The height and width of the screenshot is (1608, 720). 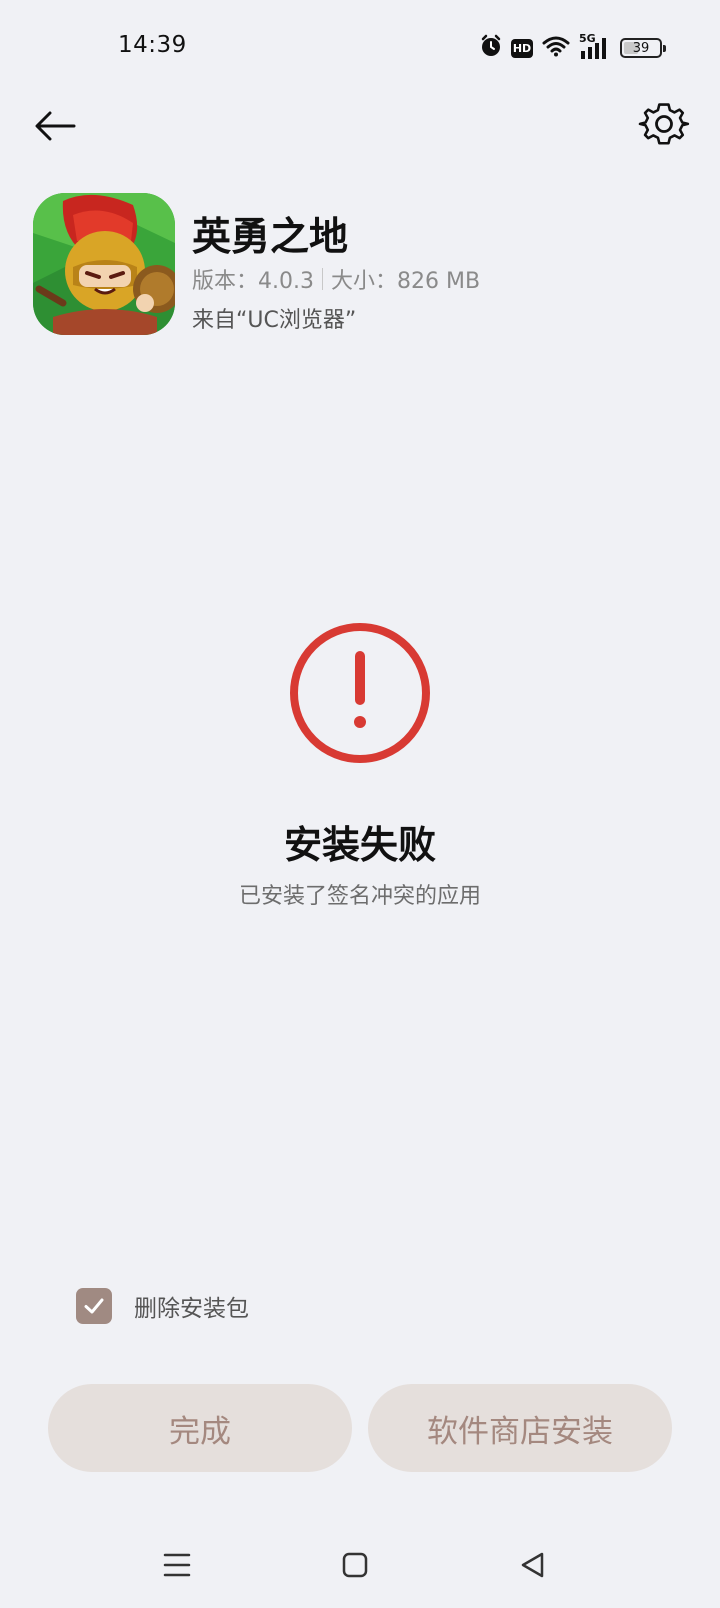 What do you see at coordinates (491, 48) in the screenshot?
I see `alarm-icon` at bounding box center [491, 48].